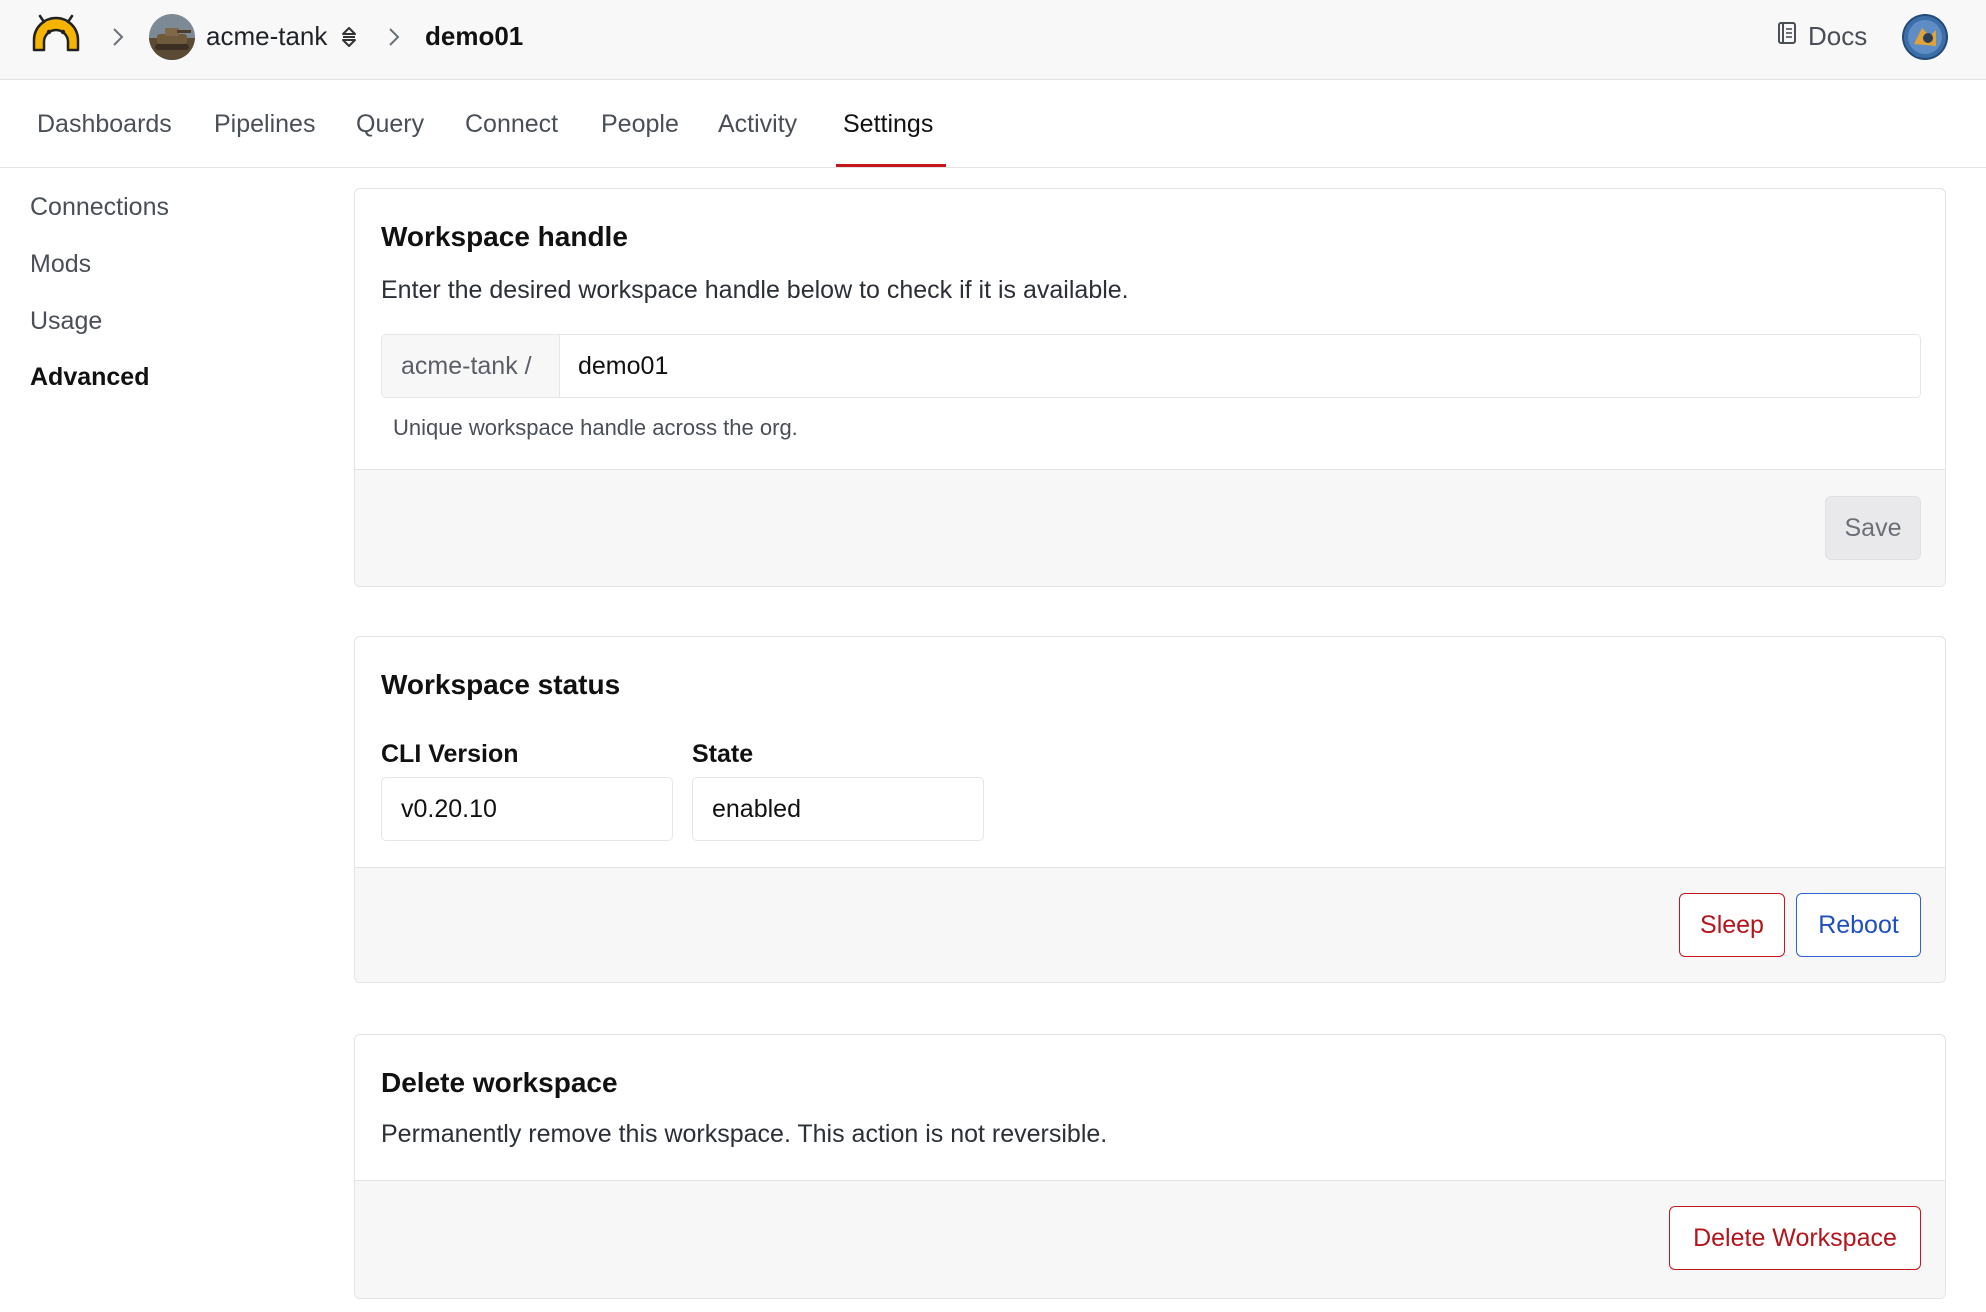  Describe the element at coordinates (1795, 1238) in the screenshot. I see `delete-workspace-button: Delete Workspace` at that location.